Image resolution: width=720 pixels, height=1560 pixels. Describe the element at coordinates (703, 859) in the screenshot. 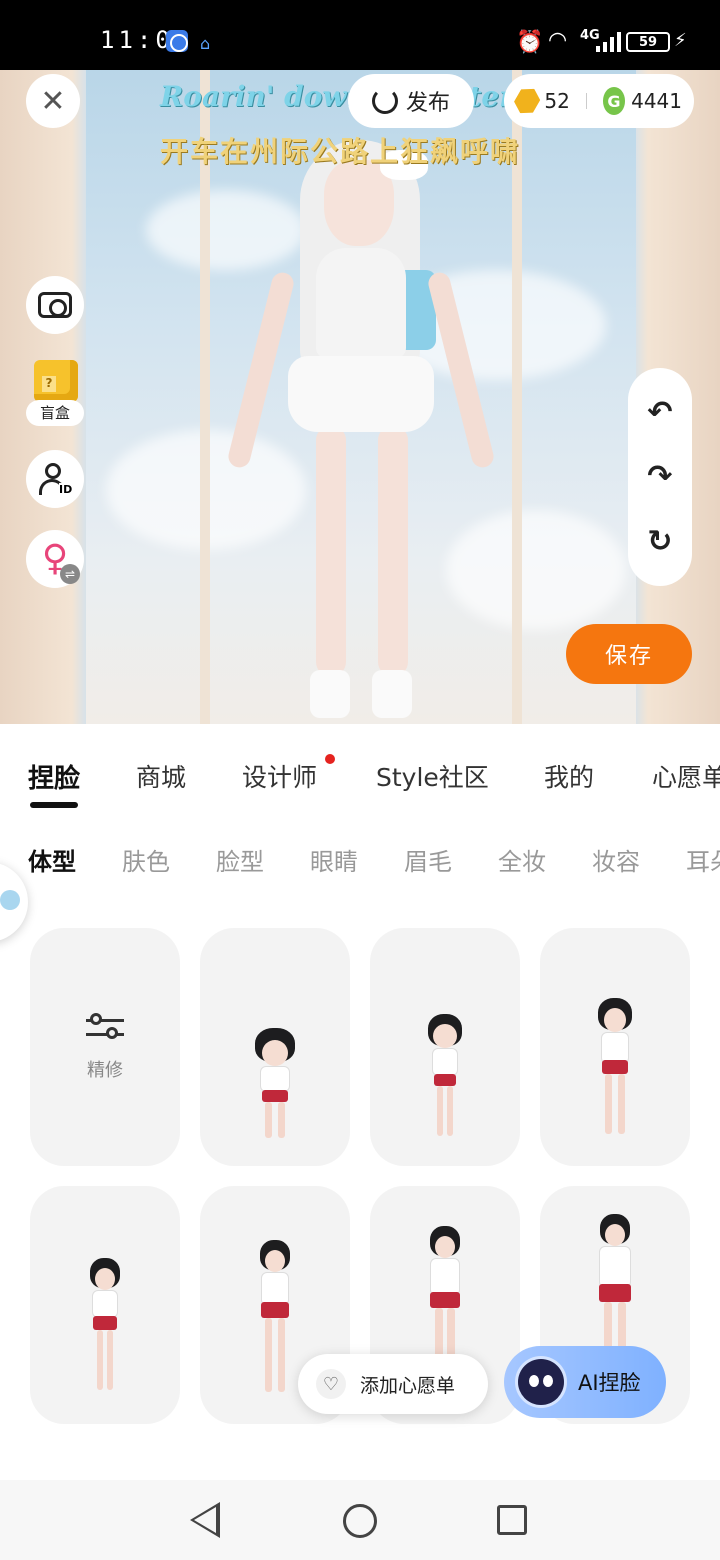

I see `subtab-ears: 耳朵` at that location.